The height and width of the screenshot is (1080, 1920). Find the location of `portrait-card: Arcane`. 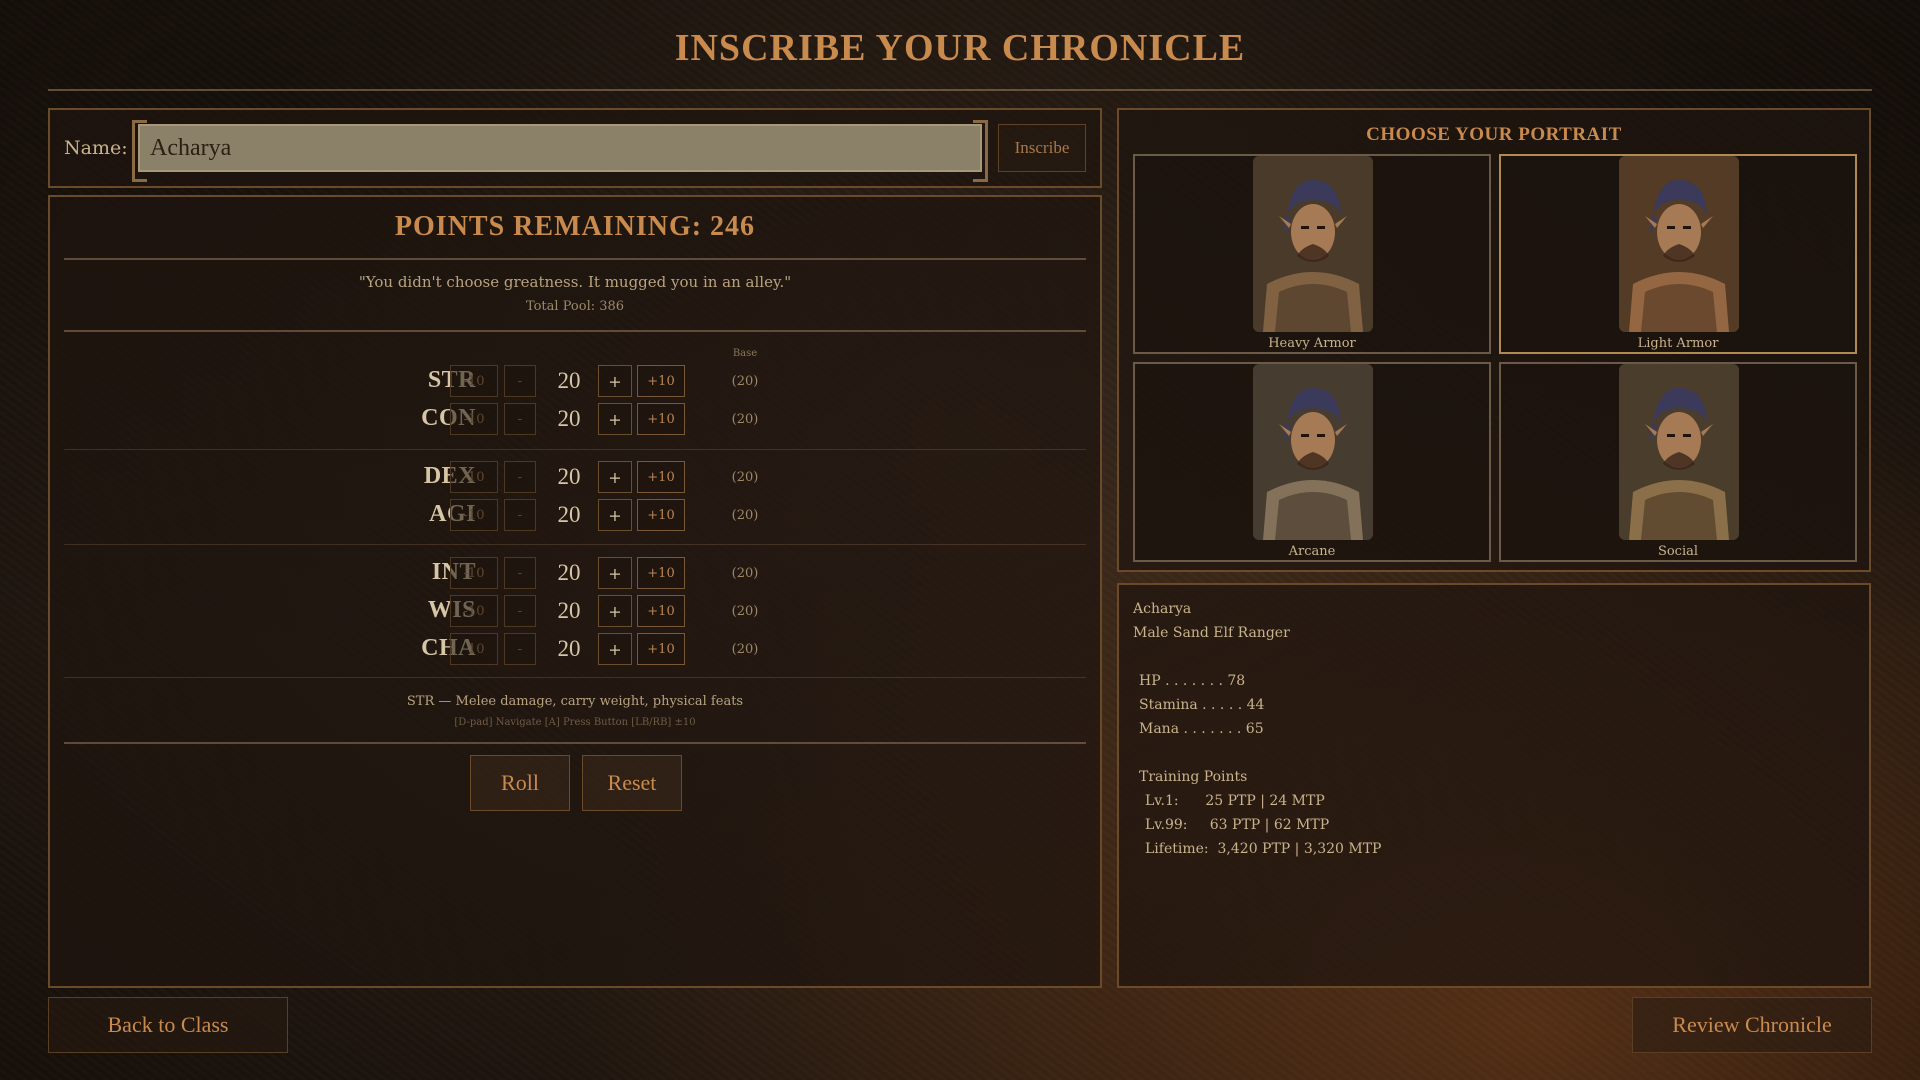

portrait-card: Arcane is located at coordinates (1312, 462).